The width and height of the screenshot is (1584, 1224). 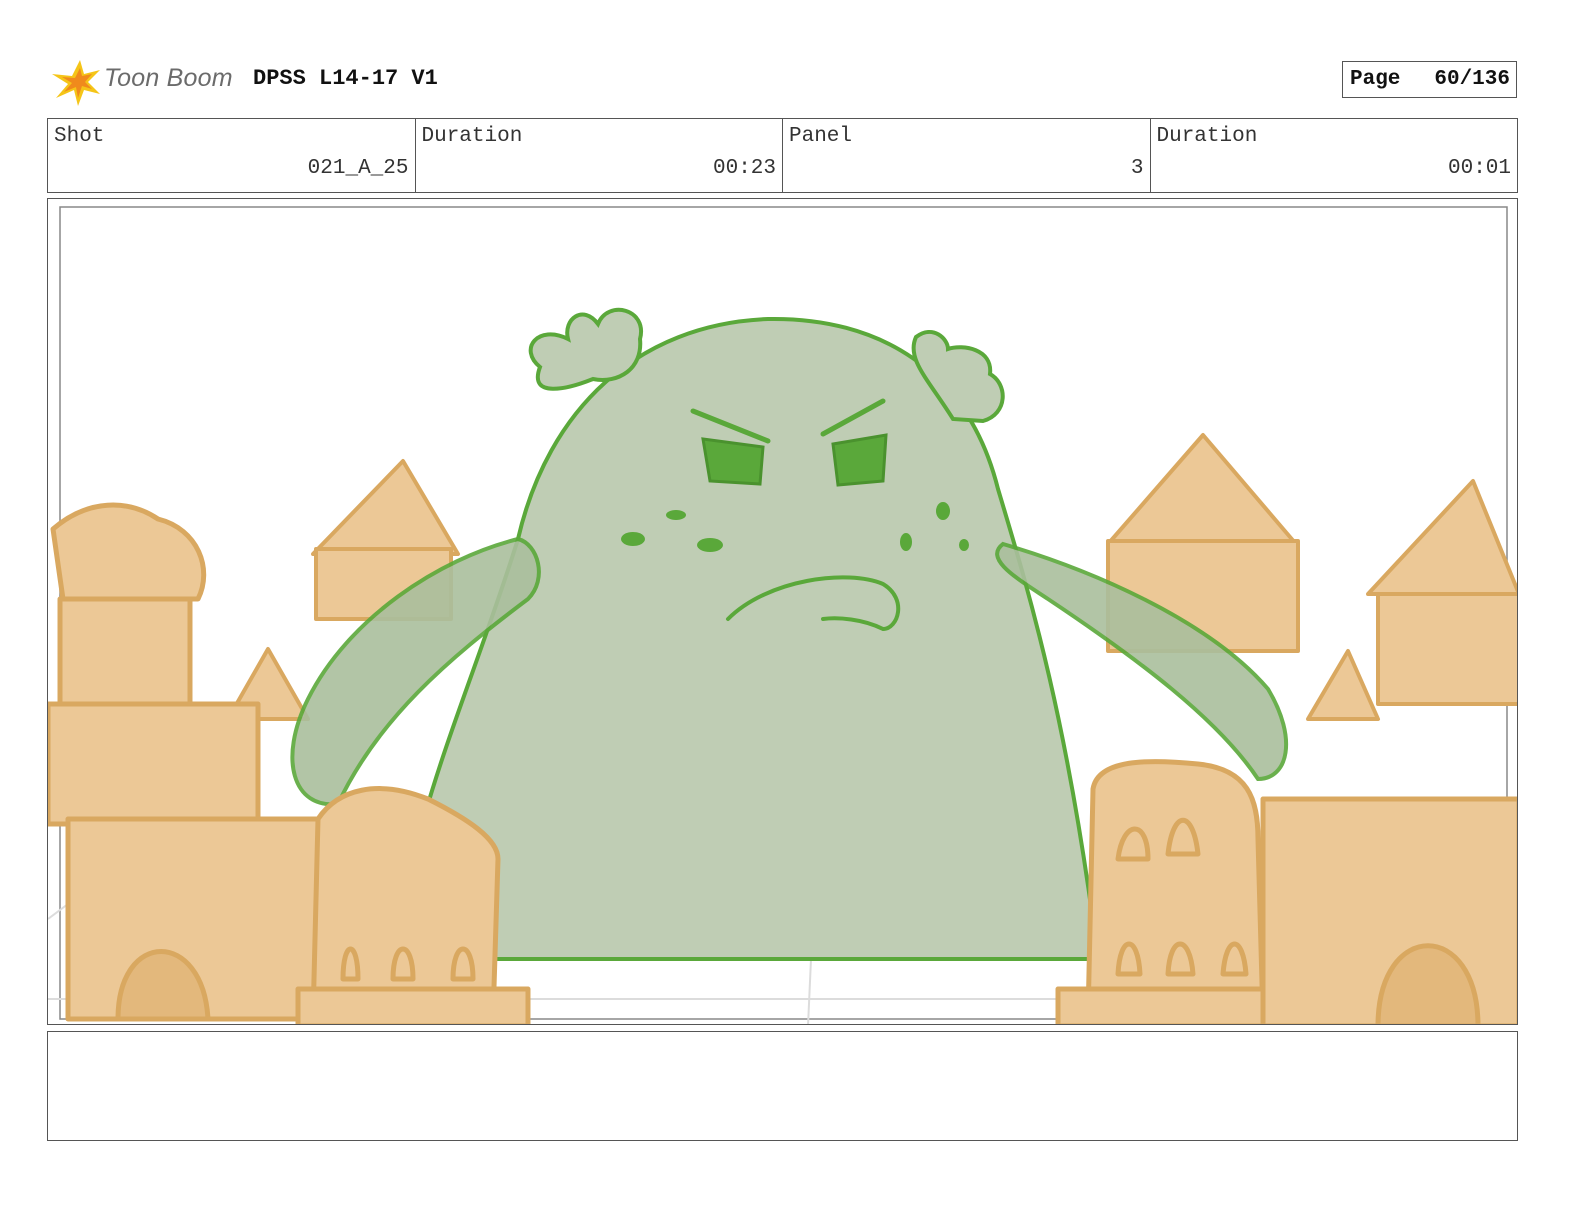 What do you see at coordinates (744, 168) in the screenshot?
I see `shot-duration-value: 00:23` at bounding box center [744, 168].